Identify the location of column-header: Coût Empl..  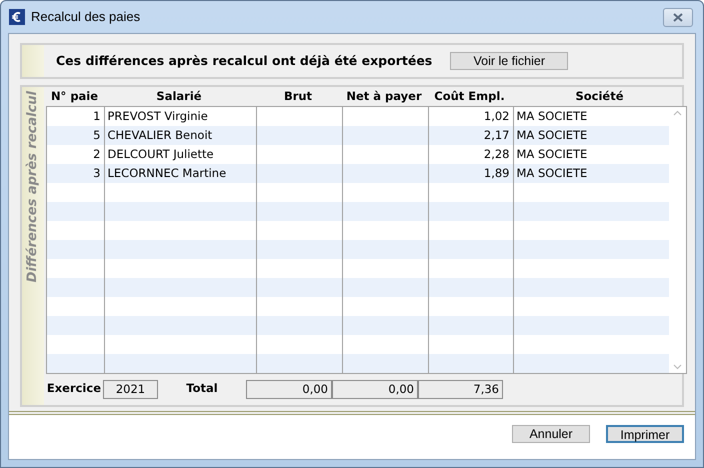
(469, 96).